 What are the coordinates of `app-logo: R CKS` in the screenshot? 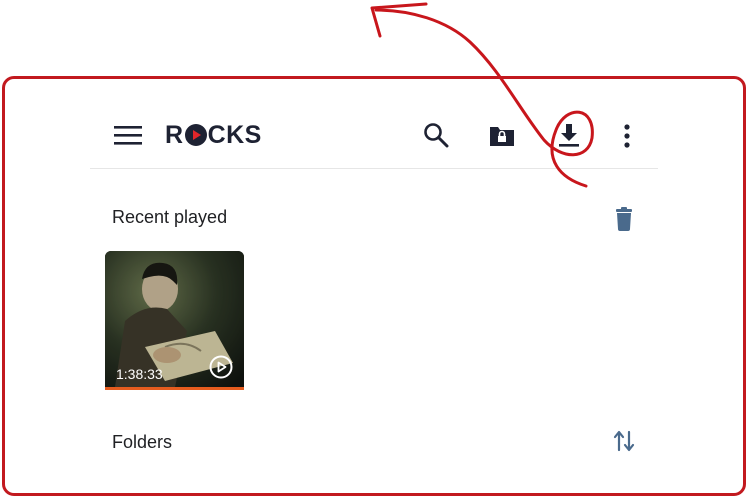 It's located at (213, 135).